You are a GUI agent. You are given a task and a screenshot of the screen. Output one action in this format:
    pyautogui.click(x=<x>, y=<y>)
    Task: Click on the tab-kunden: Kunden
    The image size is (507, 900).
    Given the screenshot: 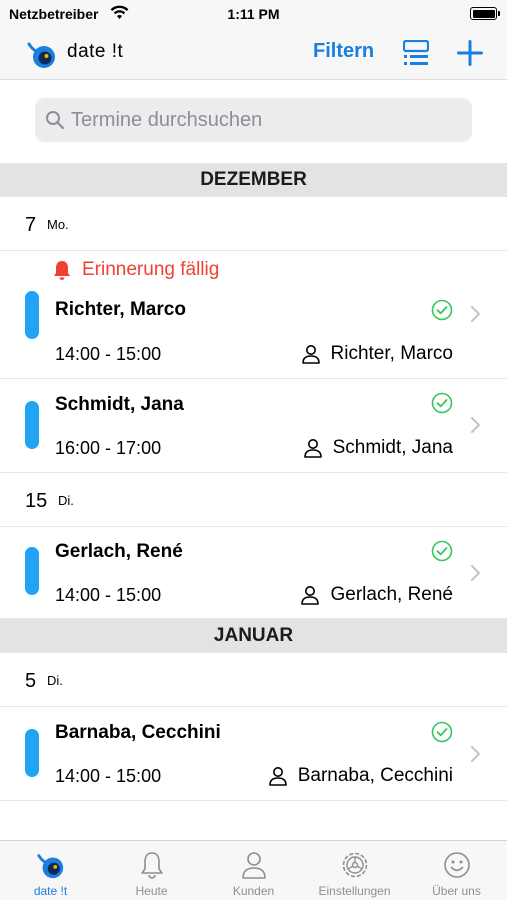 What is the action you would take?
    pyautogui.click(x=253, y=870)
    